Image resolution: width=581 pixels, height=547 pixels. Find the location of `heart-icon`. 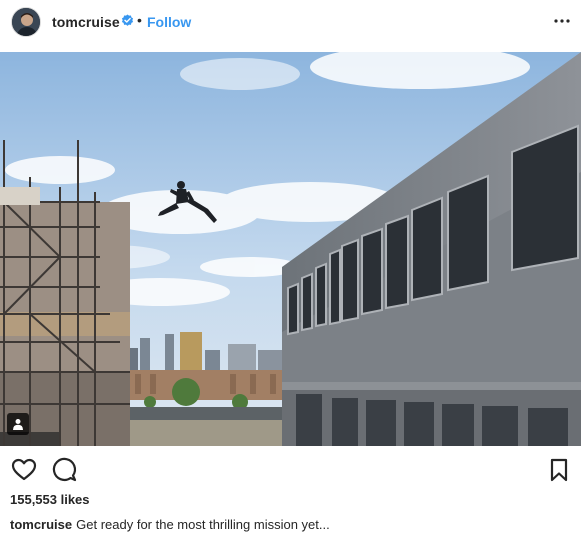

heart-icon is located at coordinates (24, 470).